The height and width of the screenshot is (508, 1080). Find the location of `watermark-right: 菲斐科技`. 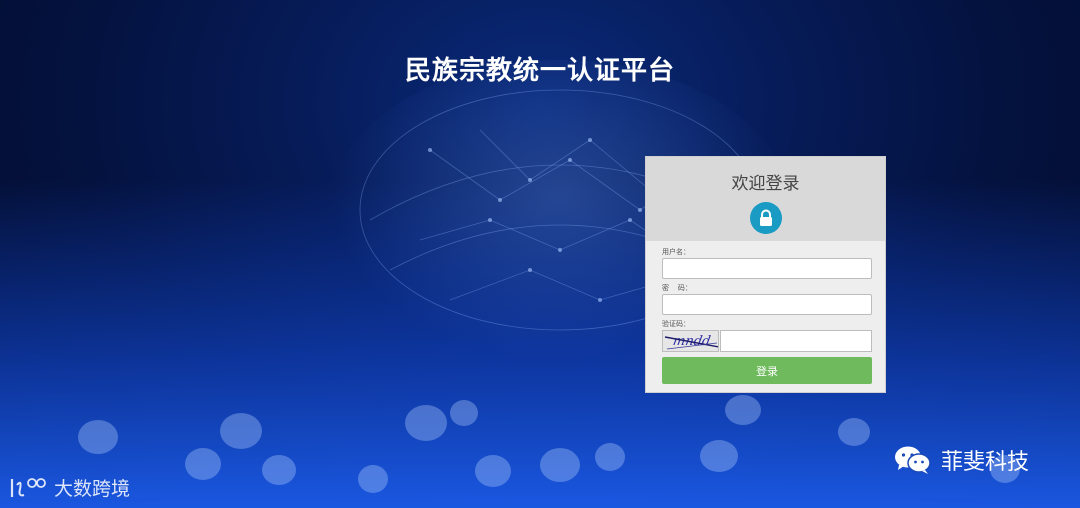

watermark-right: 菲斐科技 is located at coordinates (961, 460).